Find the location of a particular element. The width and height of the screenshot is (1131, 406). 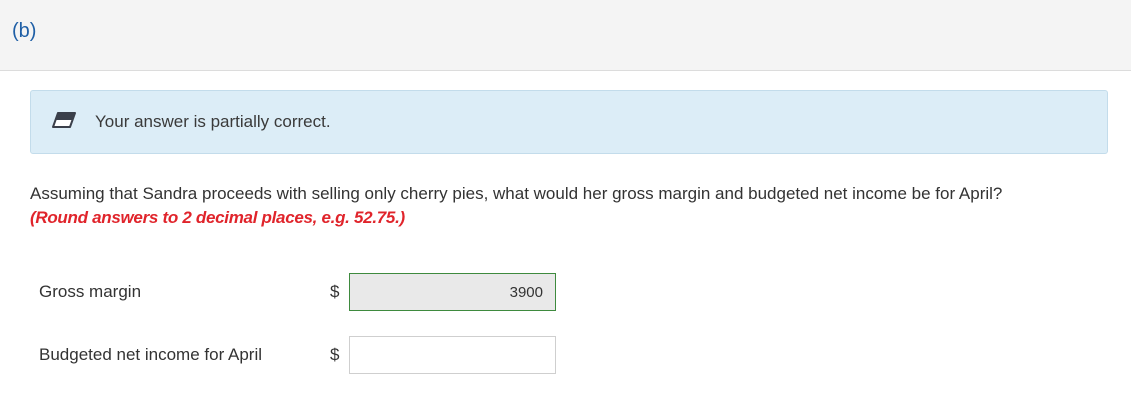

feedback-message: Your answer is partially correct. is located at coordinates (213, 121).